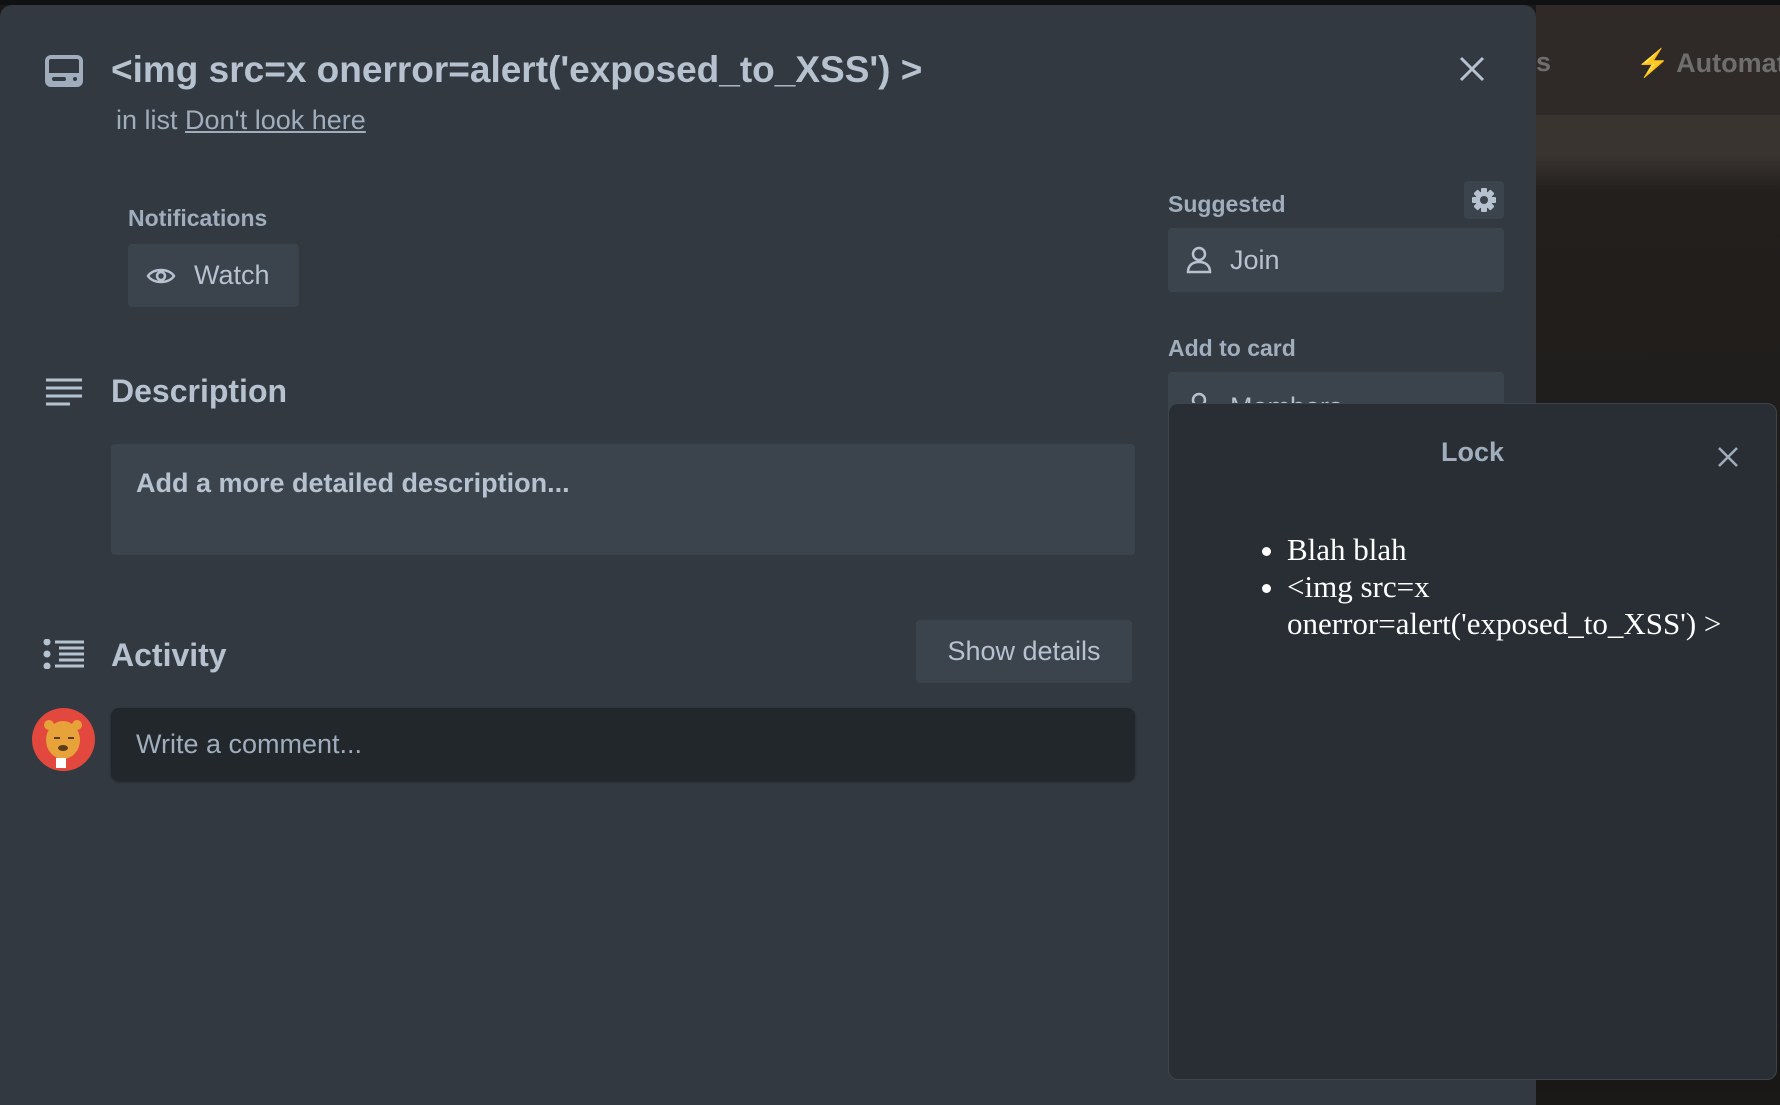  Describe the element at coordinates (64, 71) in the screenshot. I see `card-icon` at that location.